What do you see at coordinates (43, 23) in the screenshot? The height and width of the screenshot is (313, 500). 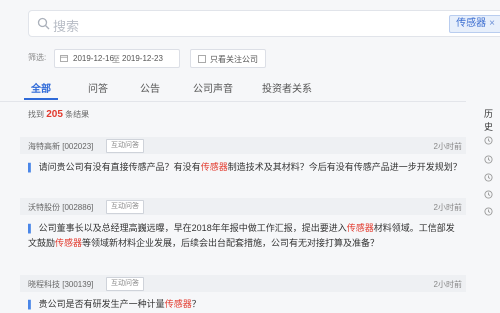 I see `search-icon` at bounding box center [43, 23].